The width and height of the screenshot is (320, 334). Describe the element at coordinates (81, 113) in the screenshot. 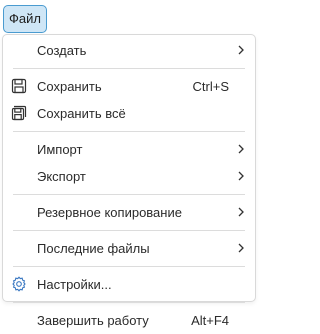

I see `menu-item-save-all-label: Сохранить всё` at that location.